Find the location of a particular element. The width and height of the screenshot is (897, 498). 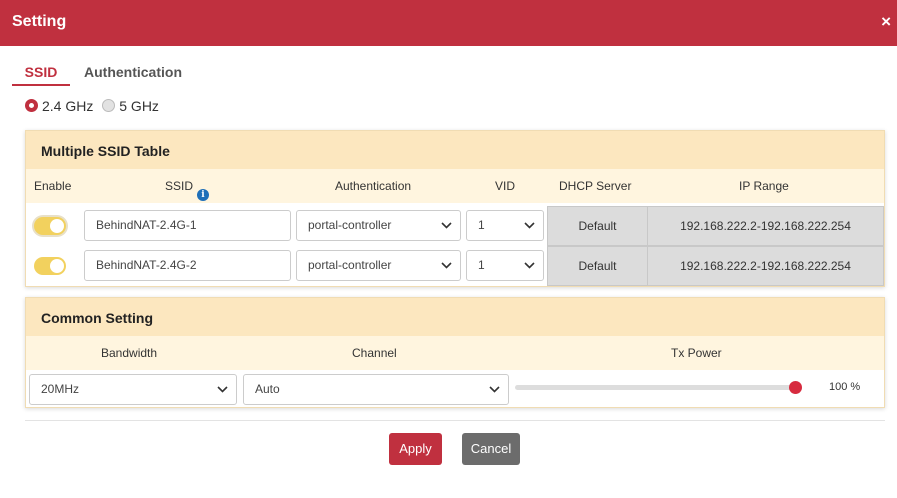

close-icon: × is located at coordinates (886, 22).